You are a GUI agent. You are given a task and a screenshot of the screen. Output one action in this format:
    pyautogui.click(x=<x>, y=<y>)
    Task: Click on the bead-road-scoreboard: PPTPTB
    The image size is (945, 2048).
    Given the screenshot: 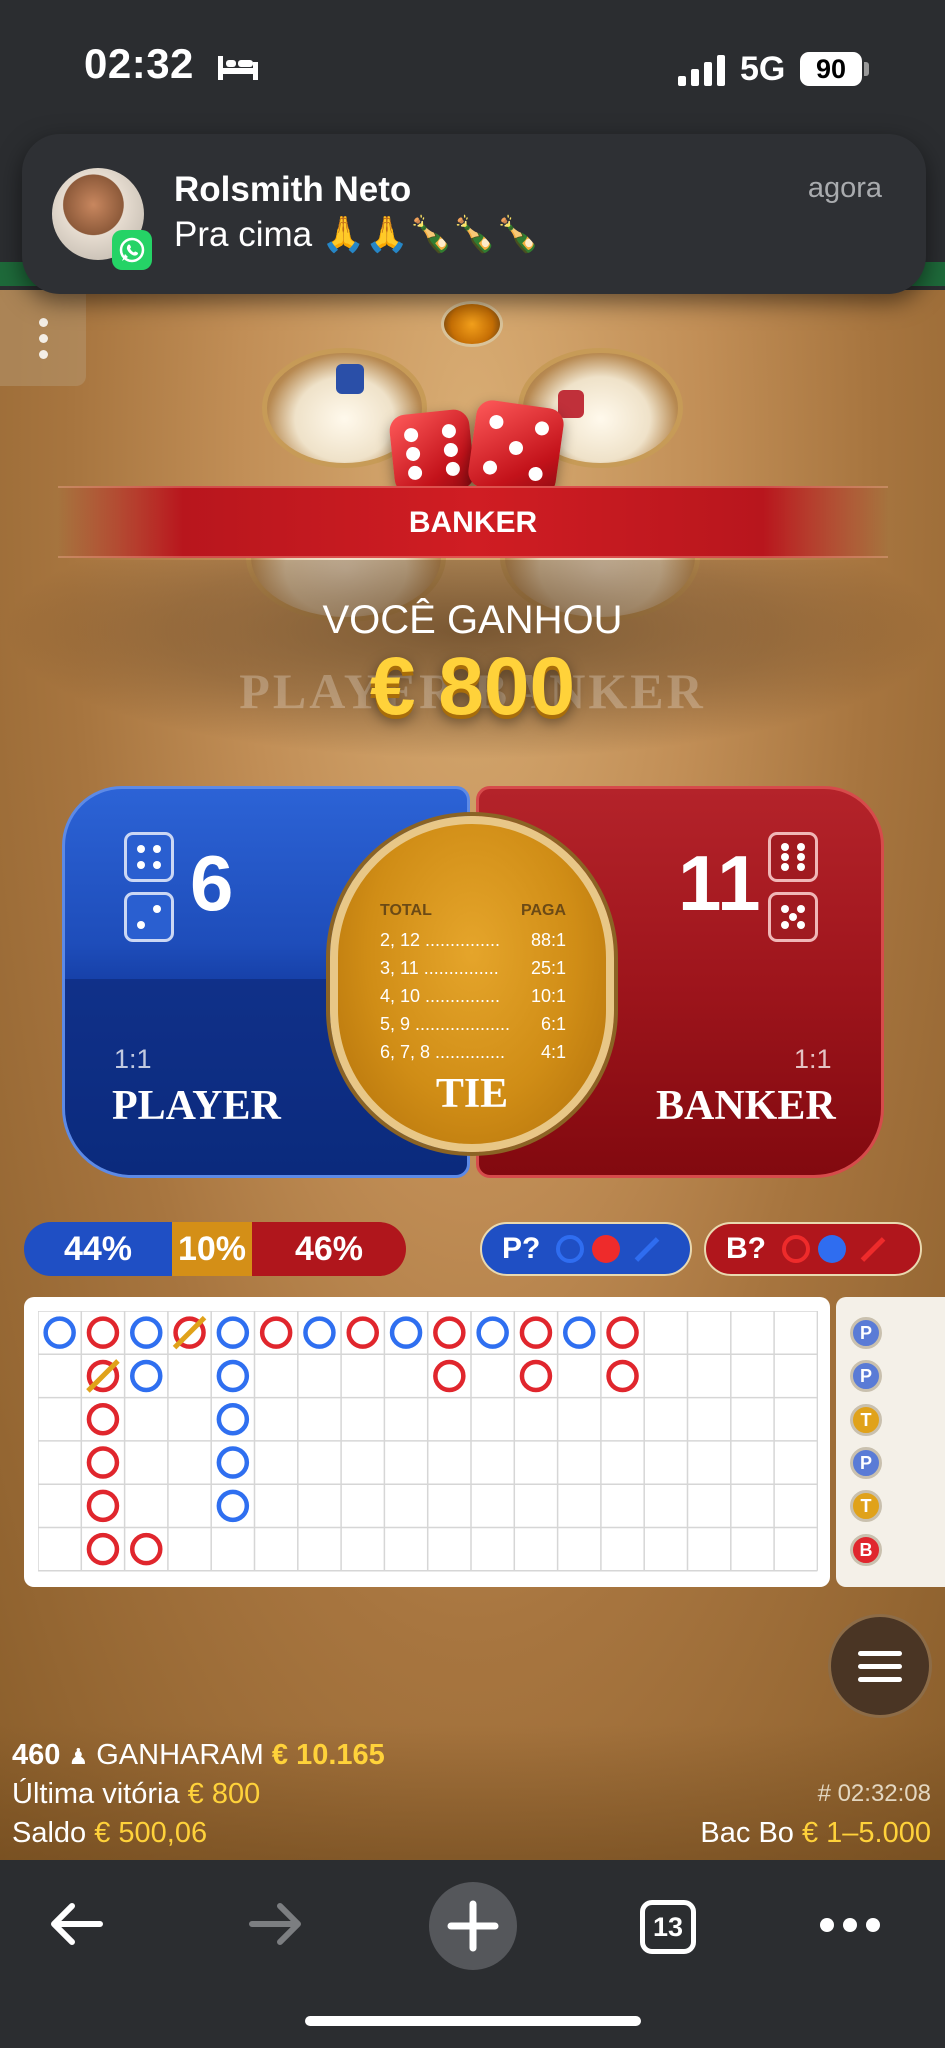 What is the action you would take?
    pyautogui.click(x=890, y=1442)
    